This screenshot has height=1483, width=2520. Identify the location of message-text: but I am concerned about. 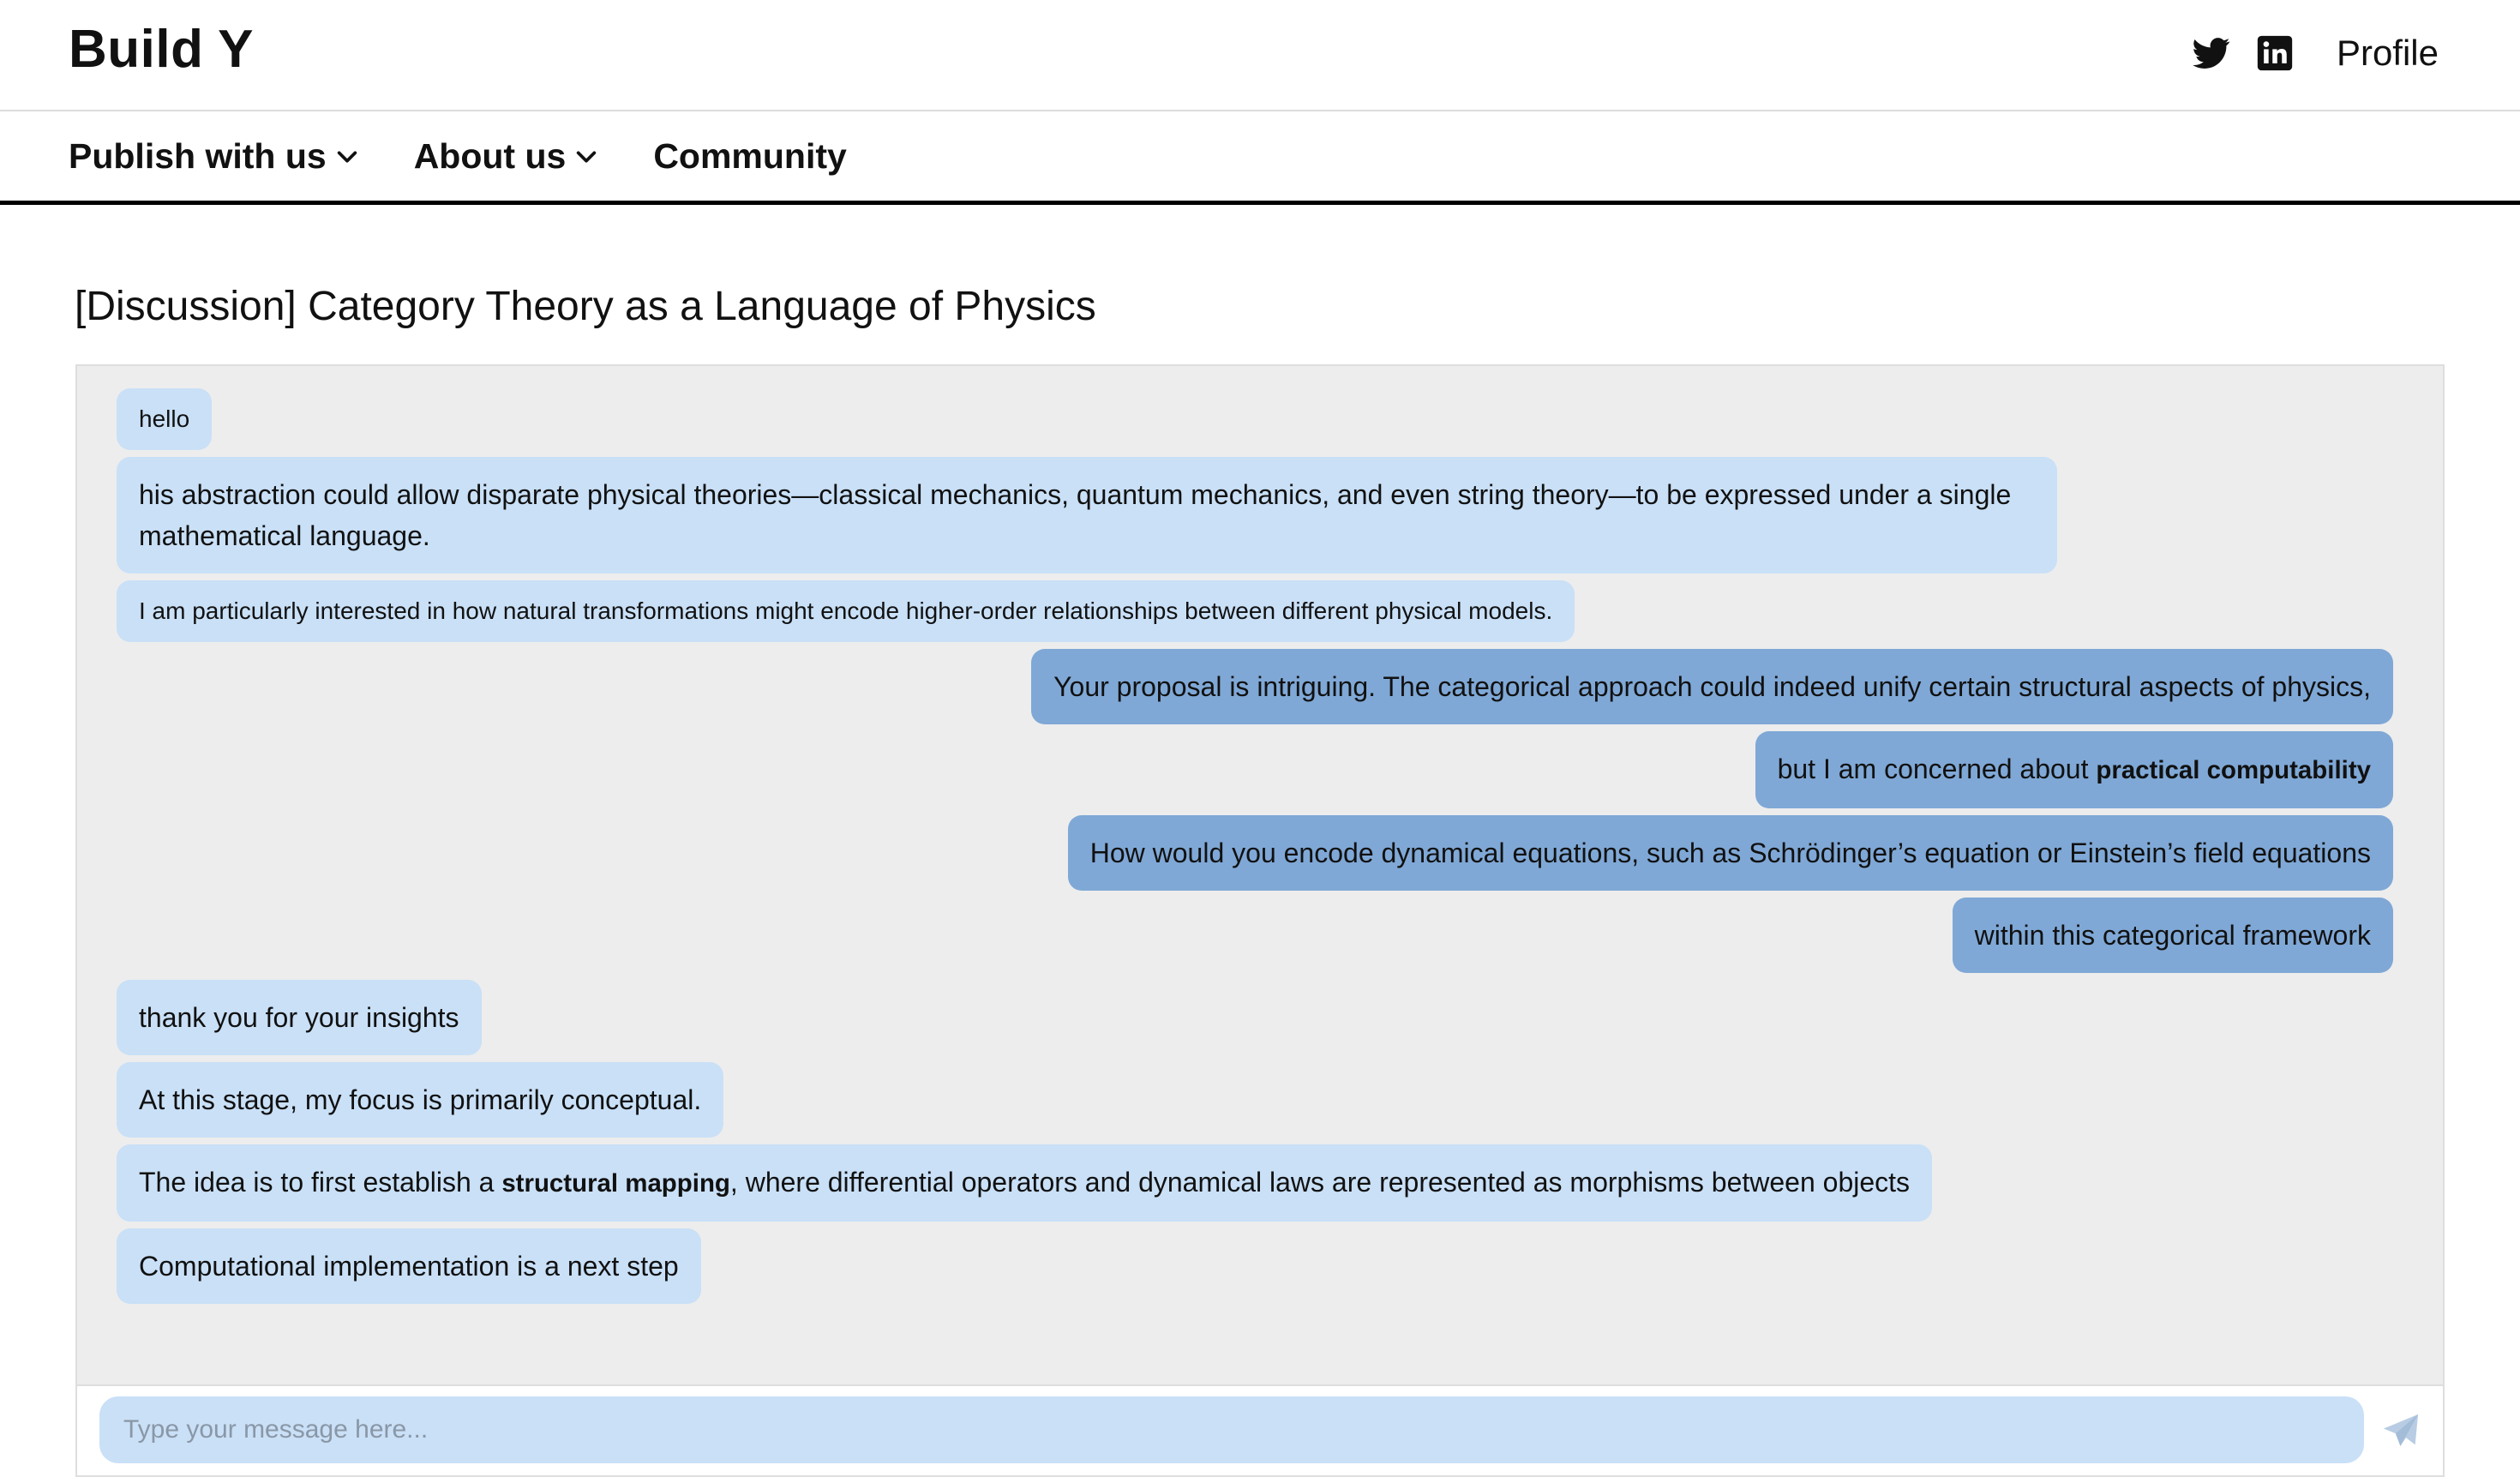
(1937, 769).